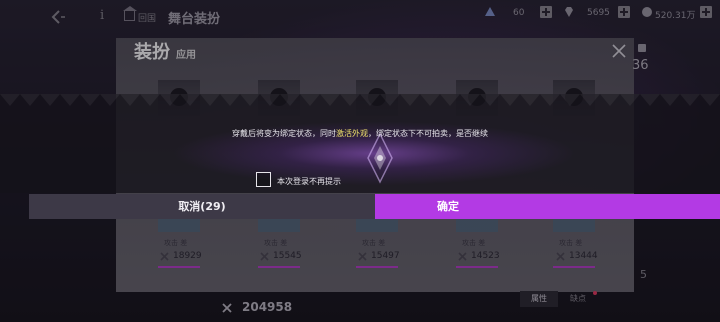 This screenshot has height=322, width=720. I want to click on checkbox-label: 本次登录不再提示, so click(309, 181).